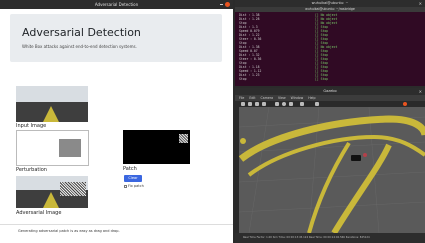  What do you see at coordinates (257, 104) in the screenshot?
I see `rotate-tool-icon` at bounding box center [257, 104].